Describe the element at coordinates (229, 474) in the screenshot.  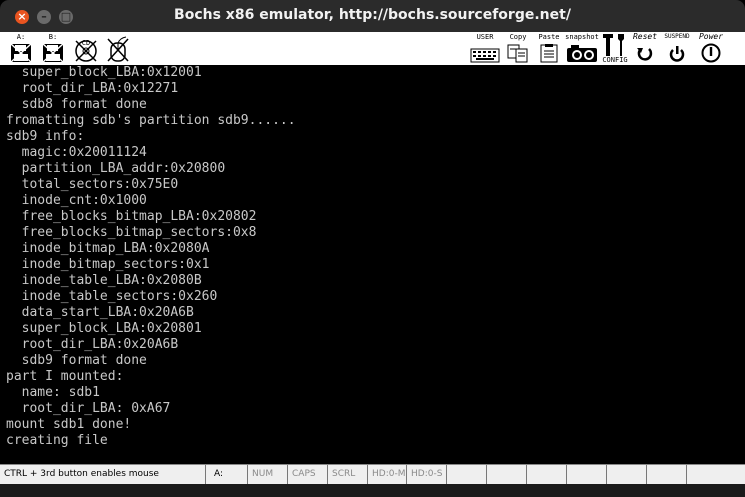
I see `status-drive: A:` at that location.